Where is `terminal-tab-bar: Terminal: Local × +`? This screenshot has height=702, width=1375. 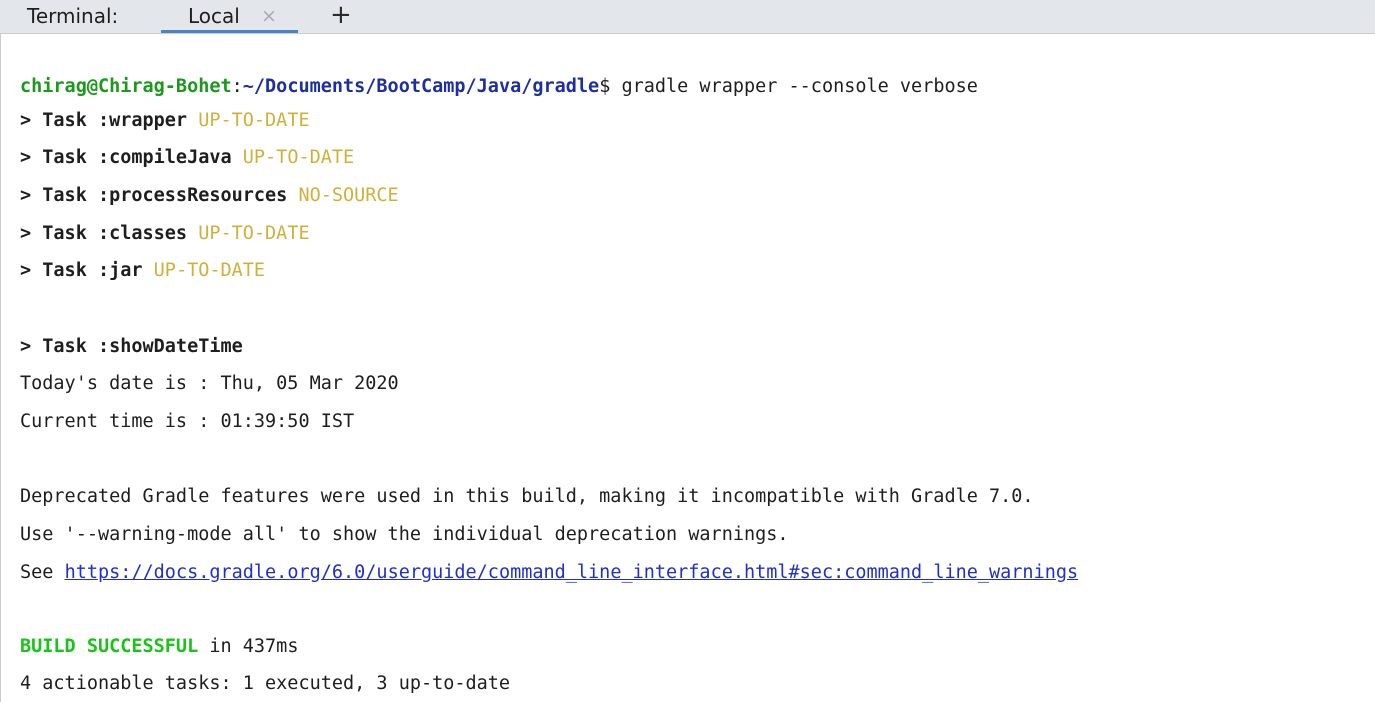
terminal-tab-bar: Terminal: Local × + is located at coordinates (687, 17).